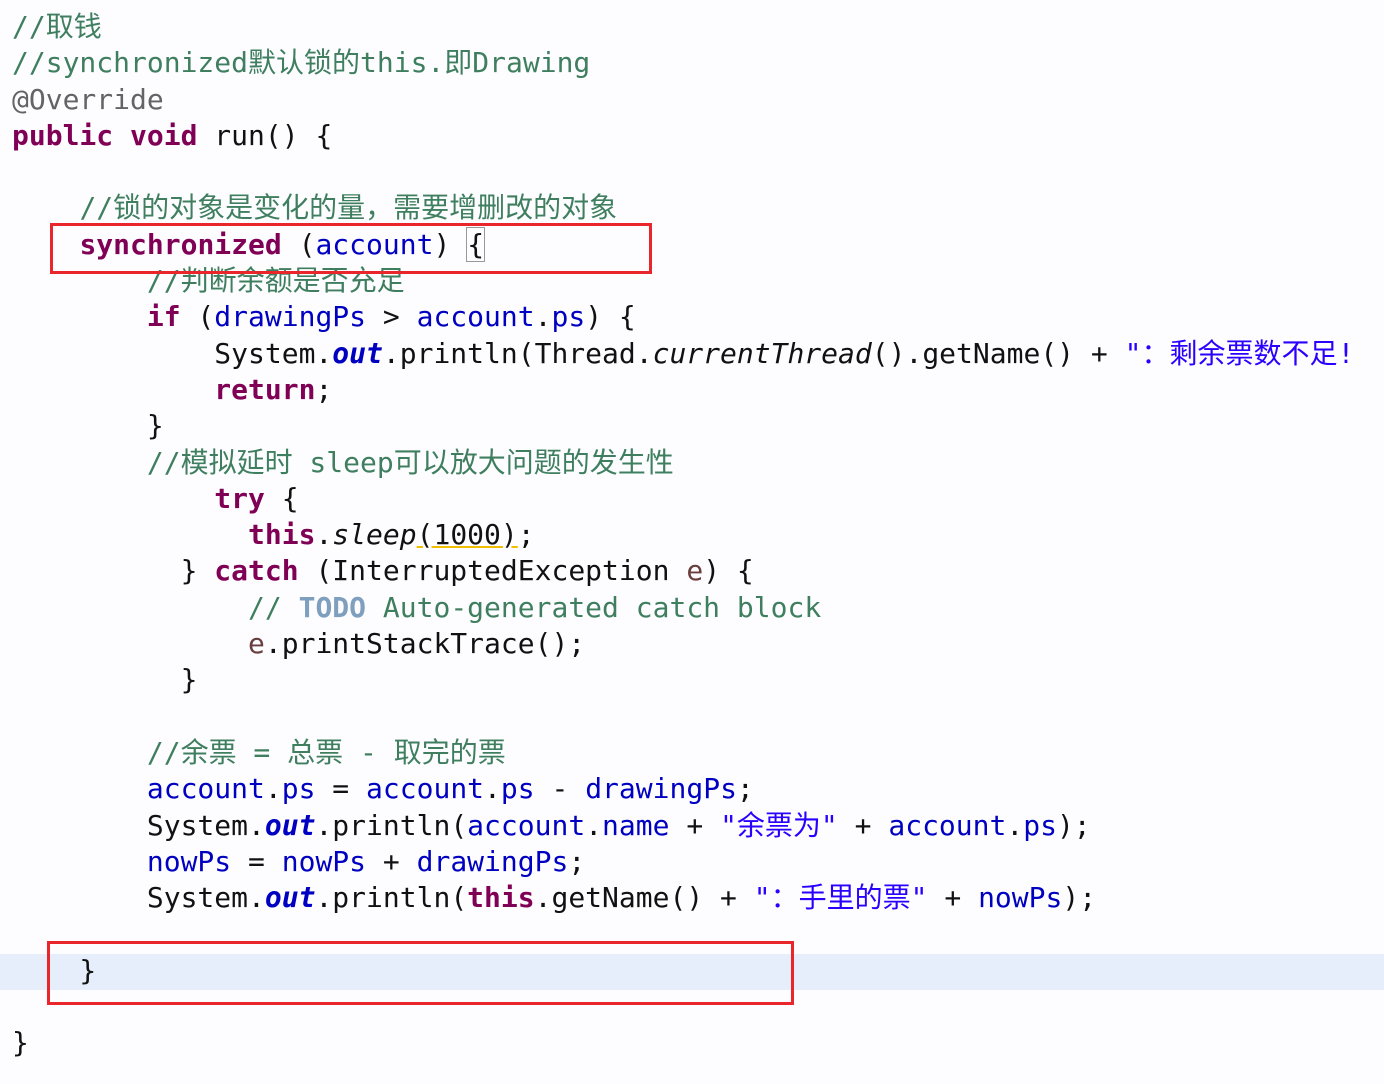  Describe the element at coordinates (683, 100) in the screenshot. I see `code-line: @Override` at that location.